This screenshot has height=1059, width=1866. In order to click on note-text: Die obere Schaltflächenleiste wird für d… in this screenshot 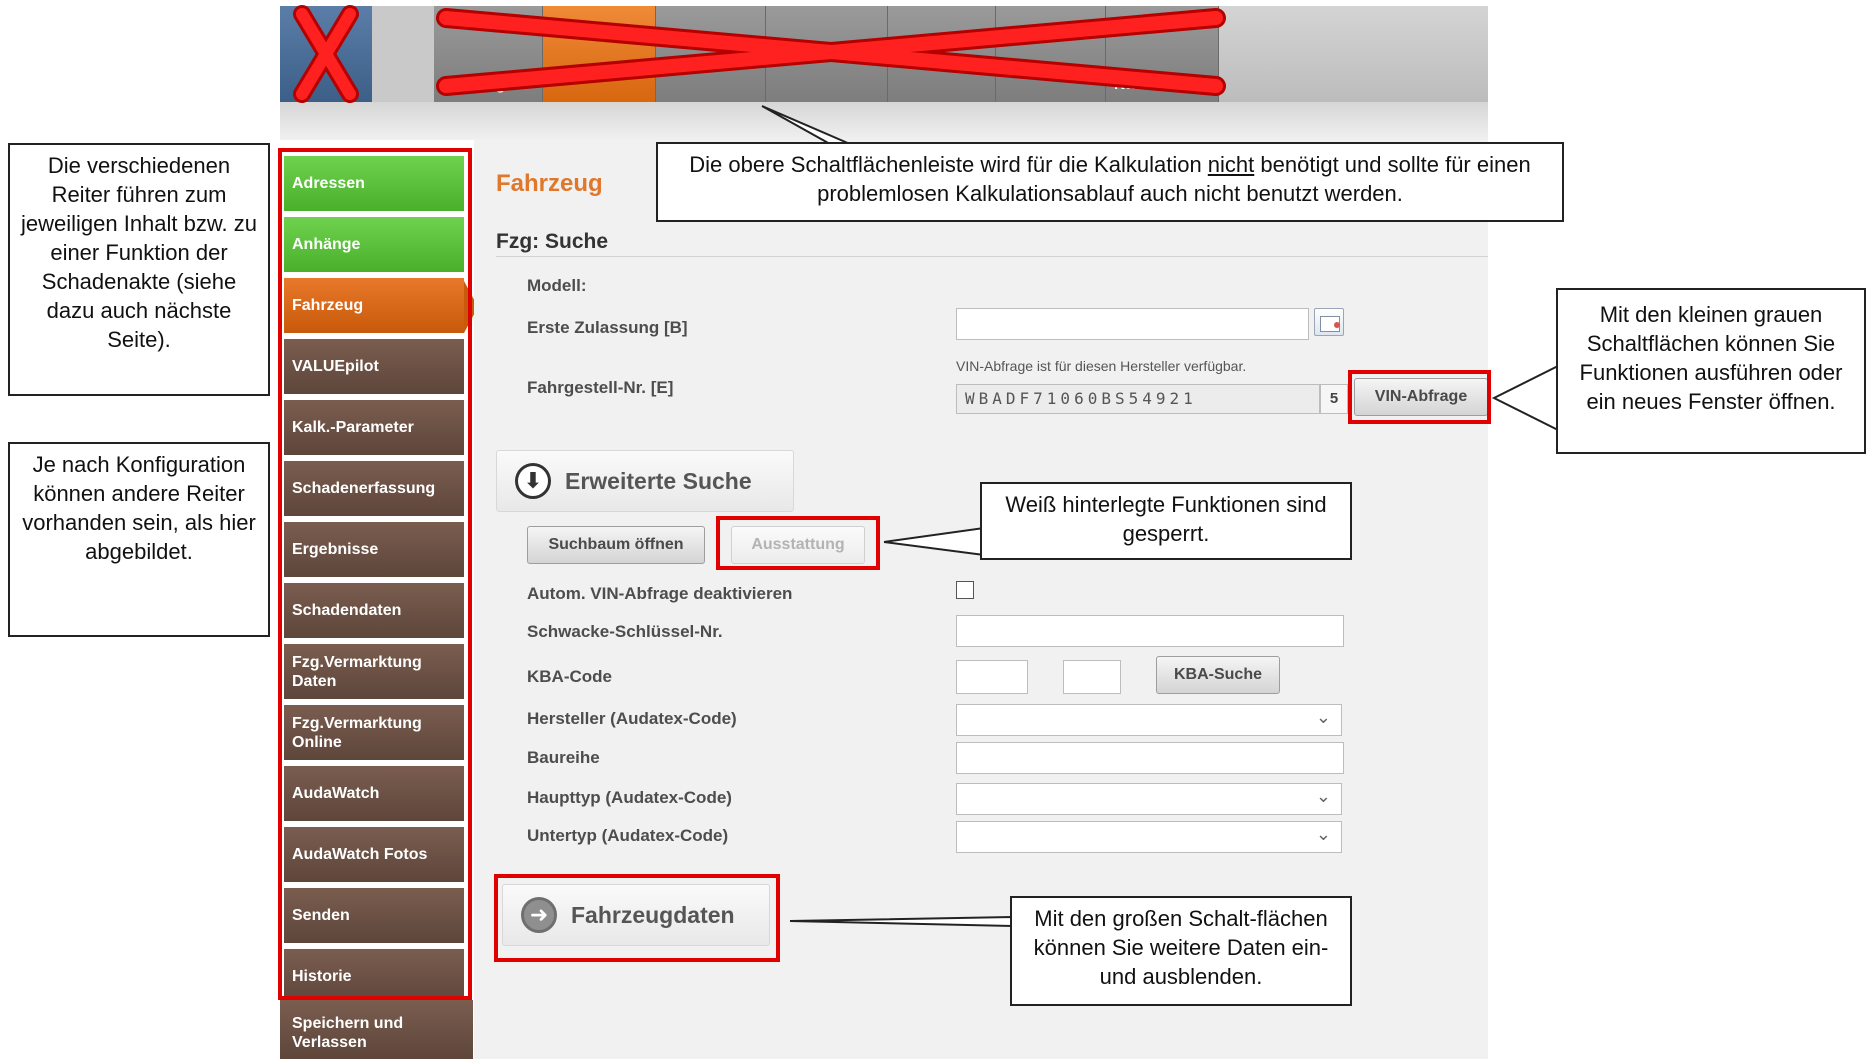, I will do `click(948, 164)`.